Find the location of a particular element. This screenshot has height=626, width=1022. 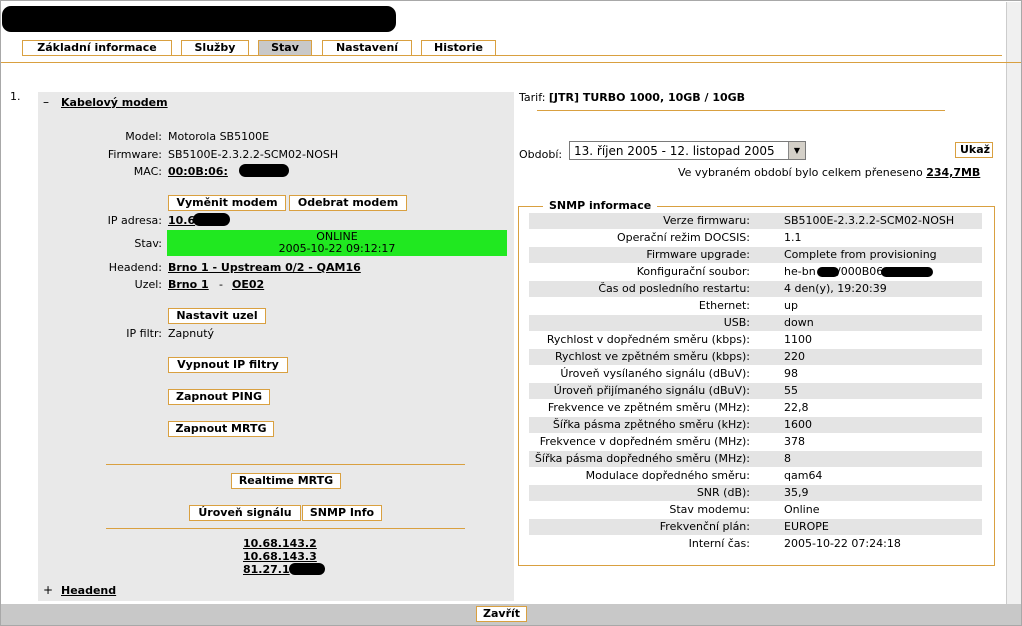

snmp-key: USB: is located at coordinates (736, 322).